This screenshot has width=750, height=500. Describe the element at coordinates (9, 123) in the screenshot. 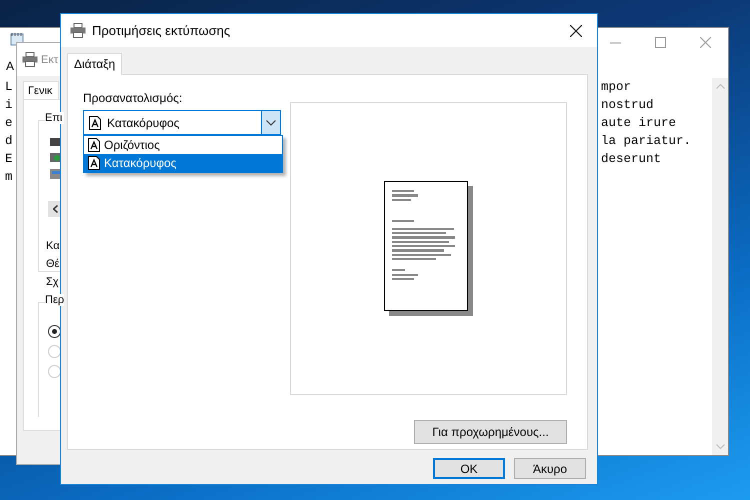

I see `text-line: e` at that location.